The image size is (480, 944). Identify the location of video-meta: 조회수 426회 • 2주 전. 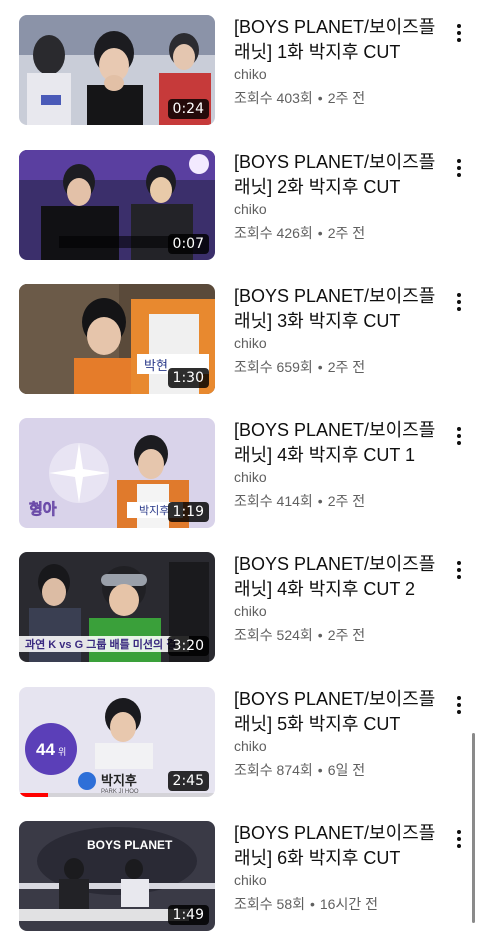
(299, 233).